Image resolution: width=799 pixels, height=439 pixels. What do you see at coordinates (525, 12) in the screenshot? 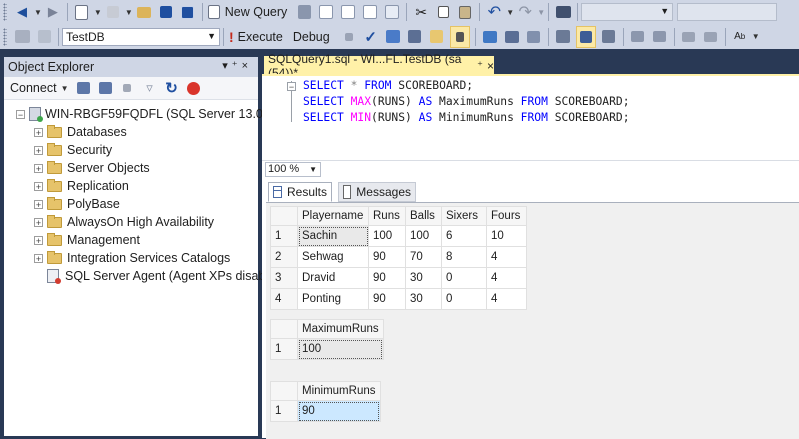
I see `redo-icon: ↷` at bounding box center [525, 12].